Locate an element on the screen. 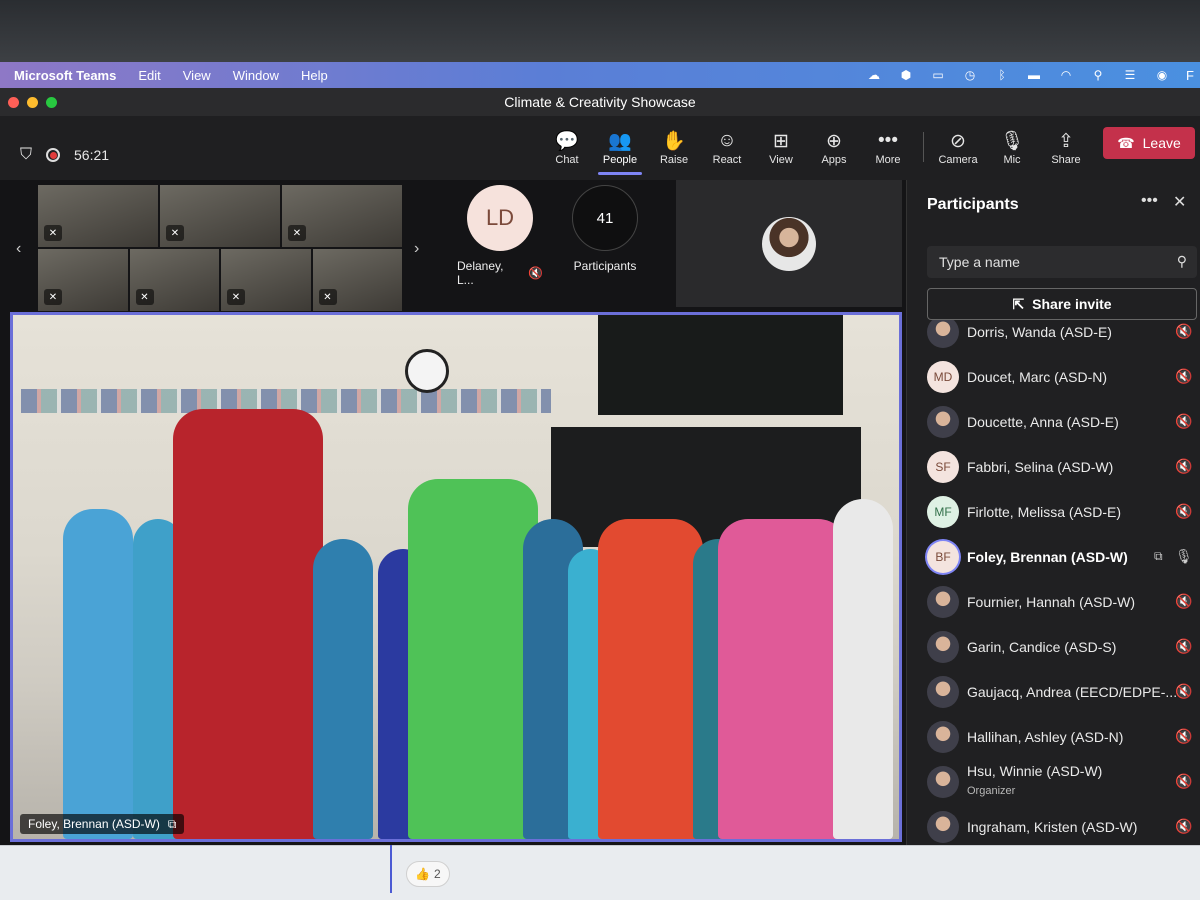 Image resolution: width=1200 pixels, height=900 pixels. video-strip-row-1: ✕ ✕ ✕ is located at coordinates (220, 216).